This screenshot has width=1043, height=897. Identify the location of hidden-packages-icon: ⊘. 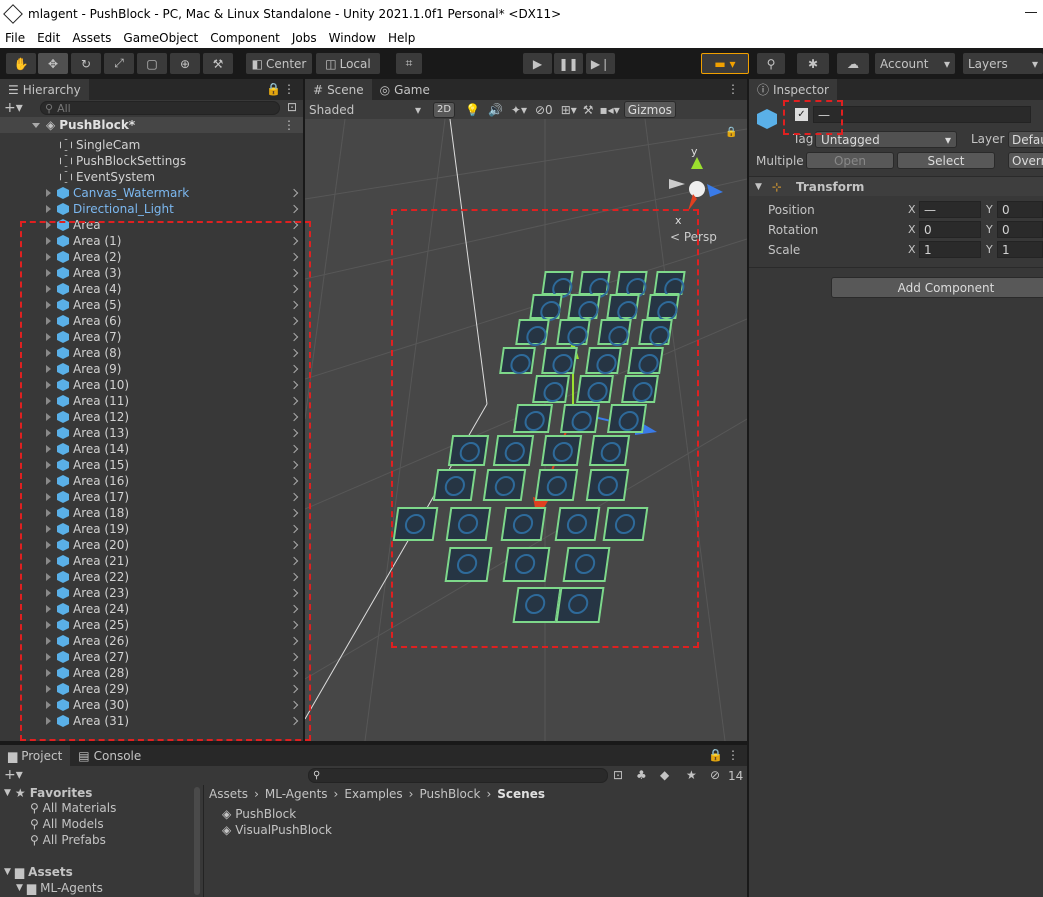
(715, 775).